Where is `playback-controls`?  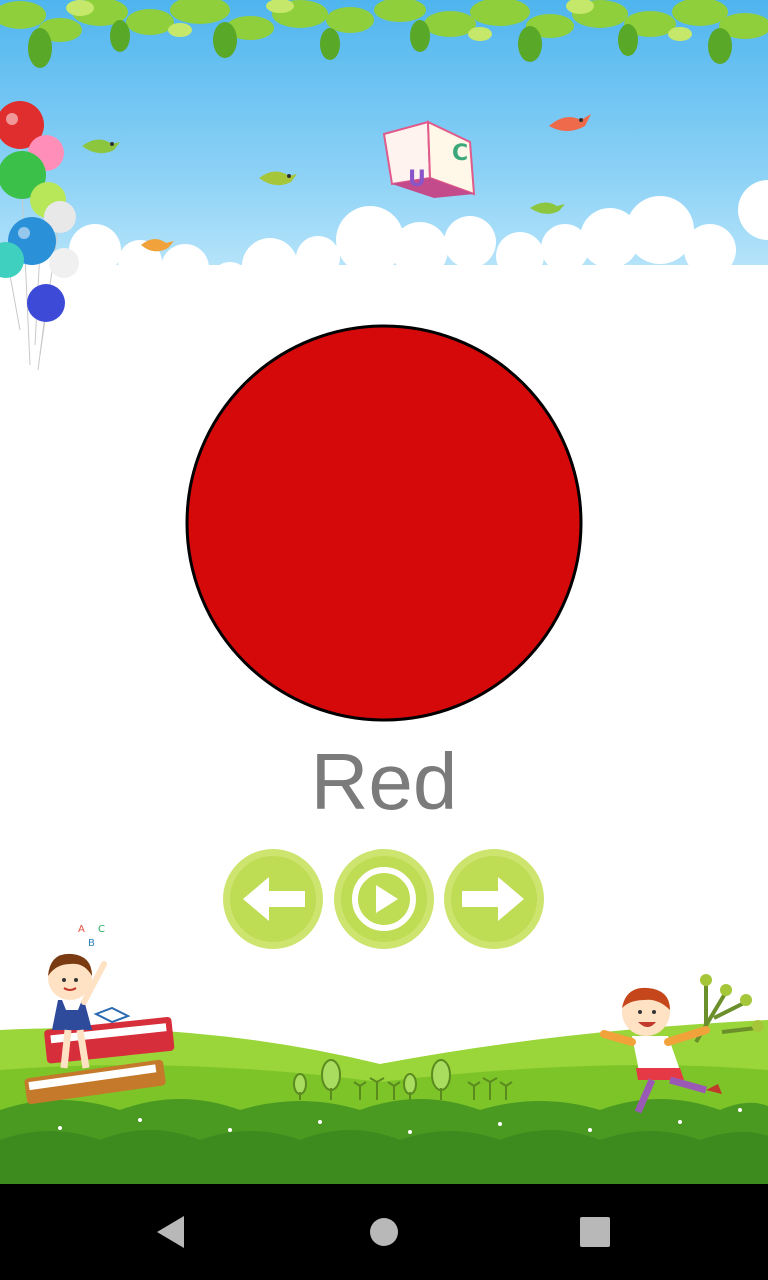 playback-controls is located at coordinates (384, 900).